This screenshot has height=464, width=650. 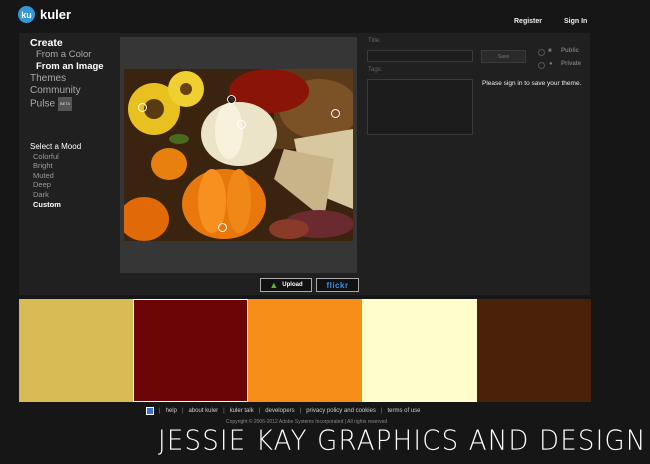 What do you see at coordinates (528, 21) in the screenshot?
I see `register-link: Register` at bounding box center [528, 21].